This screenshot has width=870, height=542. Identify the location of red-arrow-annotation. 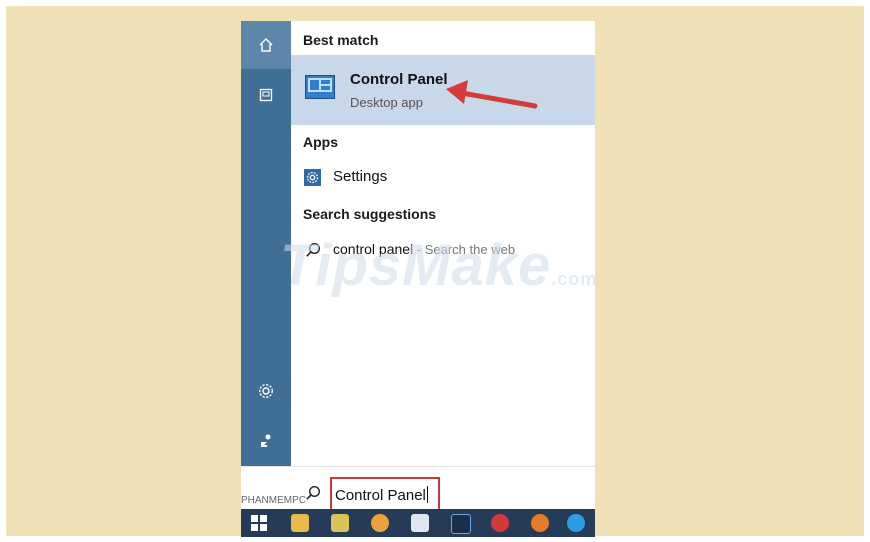
(492, 94).